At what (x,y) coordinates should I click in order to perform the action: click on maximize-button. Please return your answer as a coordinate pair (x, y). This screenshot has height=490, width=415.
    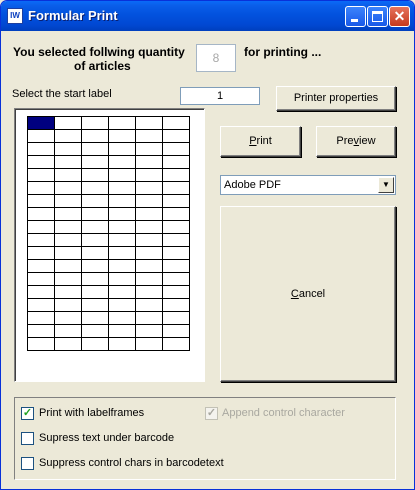
    Looking at the image, I should click on (377, 16).